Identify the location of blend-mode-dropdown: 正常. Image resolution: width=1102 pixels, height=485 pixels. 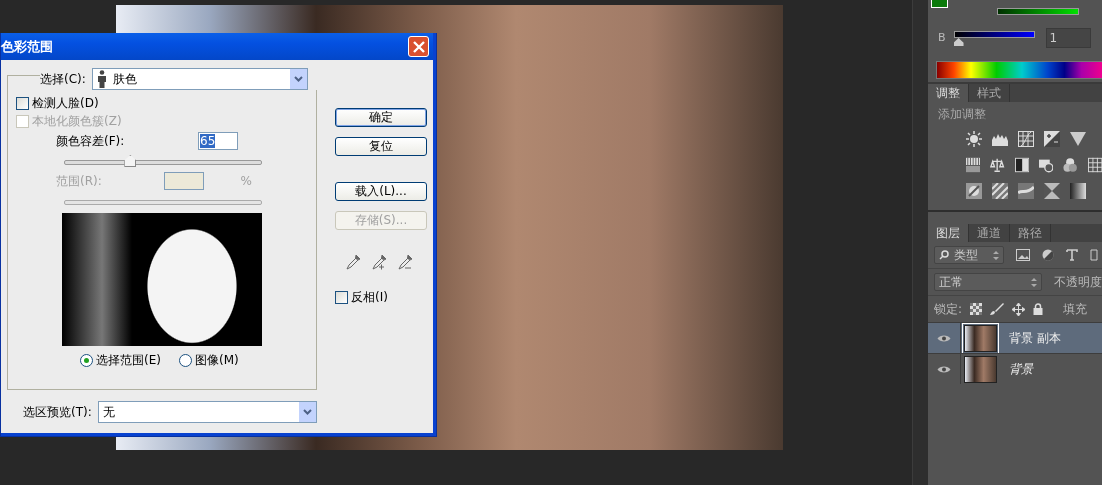
(988, 282).